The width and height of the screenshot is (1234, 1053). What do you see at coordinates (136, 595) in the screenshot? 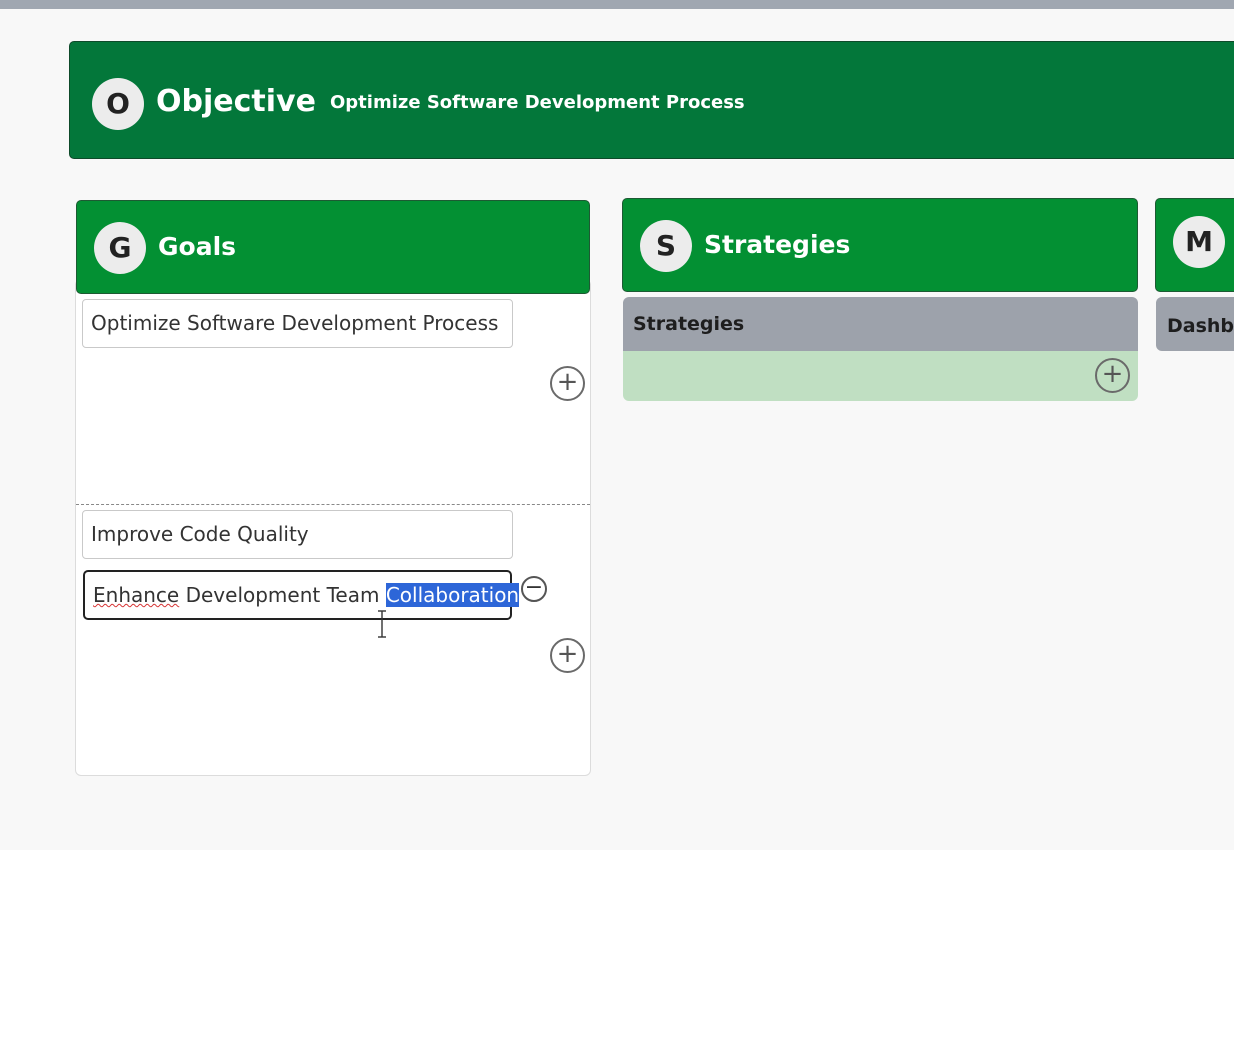
I see `misspelled-word: Enhance` at bounding box center [136, 595].